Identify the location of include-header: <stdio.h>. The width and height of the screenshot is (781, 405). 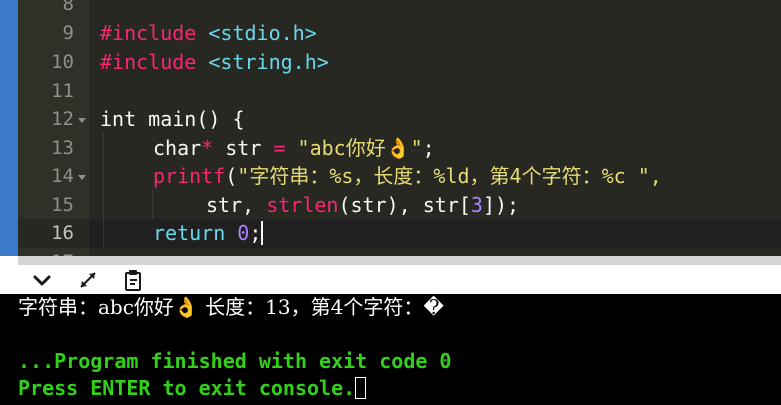
(256, 33).